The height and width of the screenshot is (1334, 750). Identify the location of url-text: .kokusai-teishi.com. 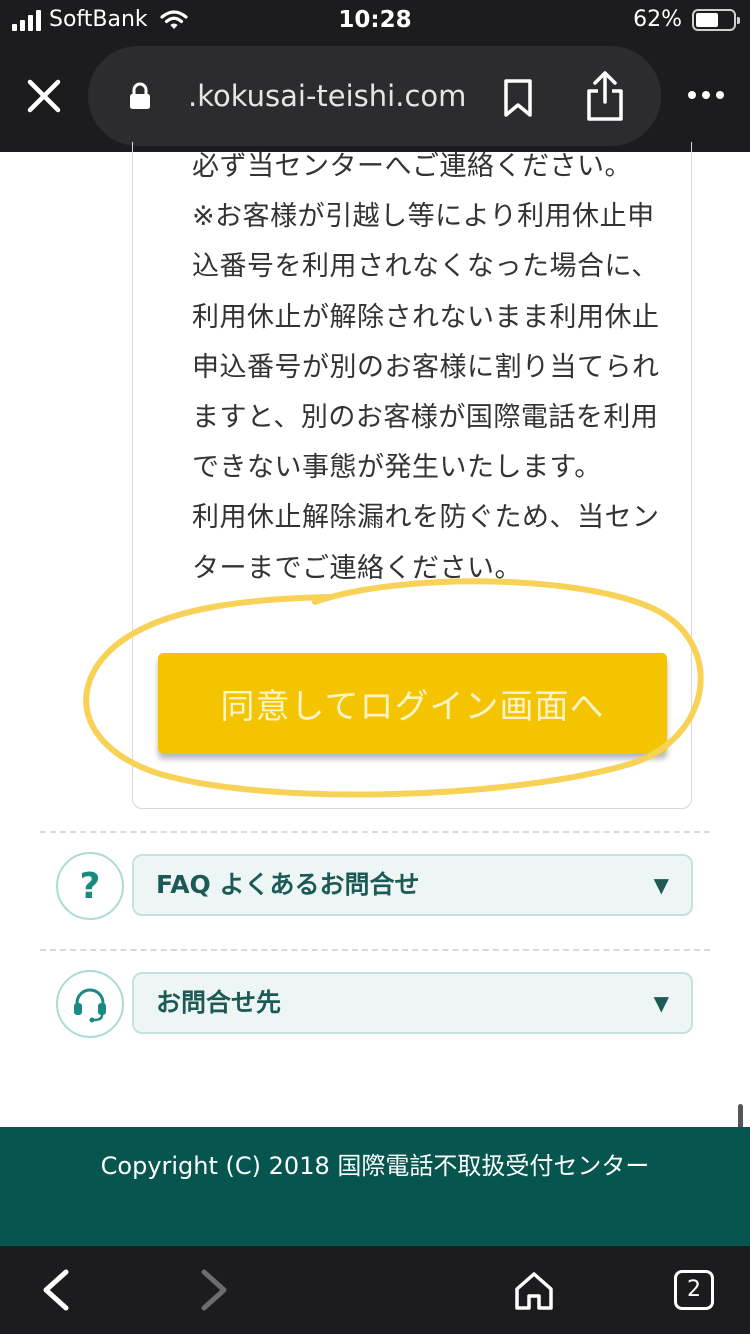
(327, 96).